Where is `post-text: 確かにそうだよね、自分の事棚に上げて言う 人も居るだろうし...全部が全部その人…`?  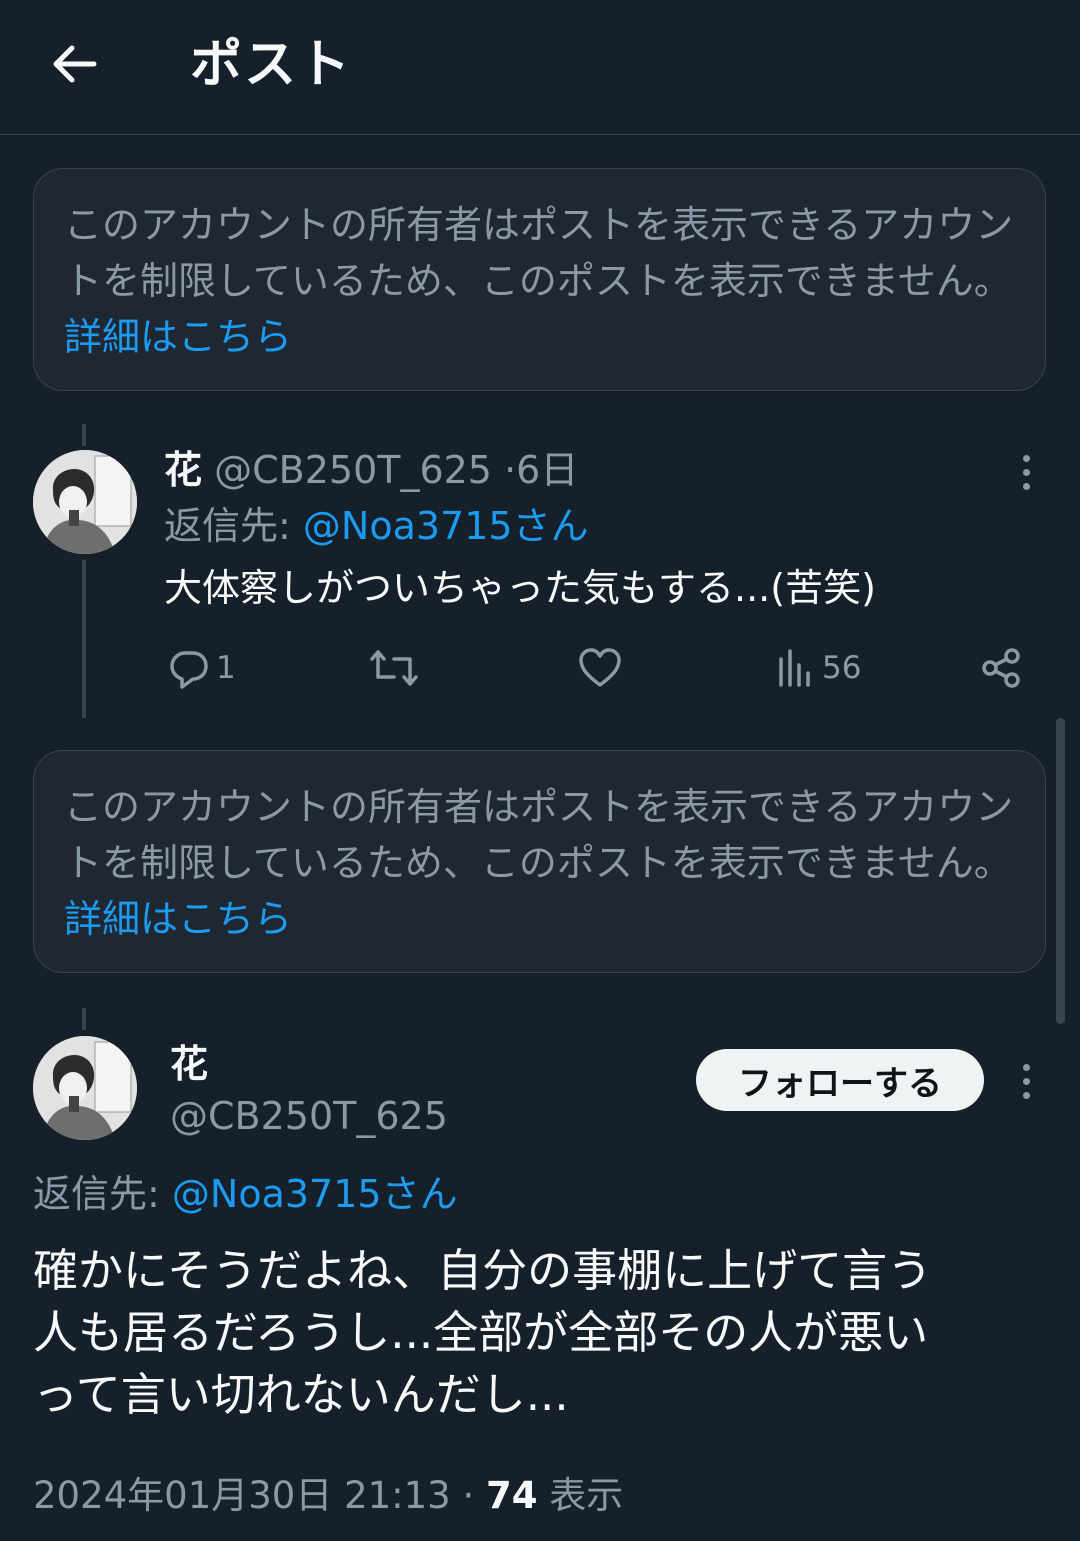
post-text: 確かにそうだよね、自分の事棚に上げて言う 人も居るだろうし...全部が全部その人… is located at coordinates (540, 1333).